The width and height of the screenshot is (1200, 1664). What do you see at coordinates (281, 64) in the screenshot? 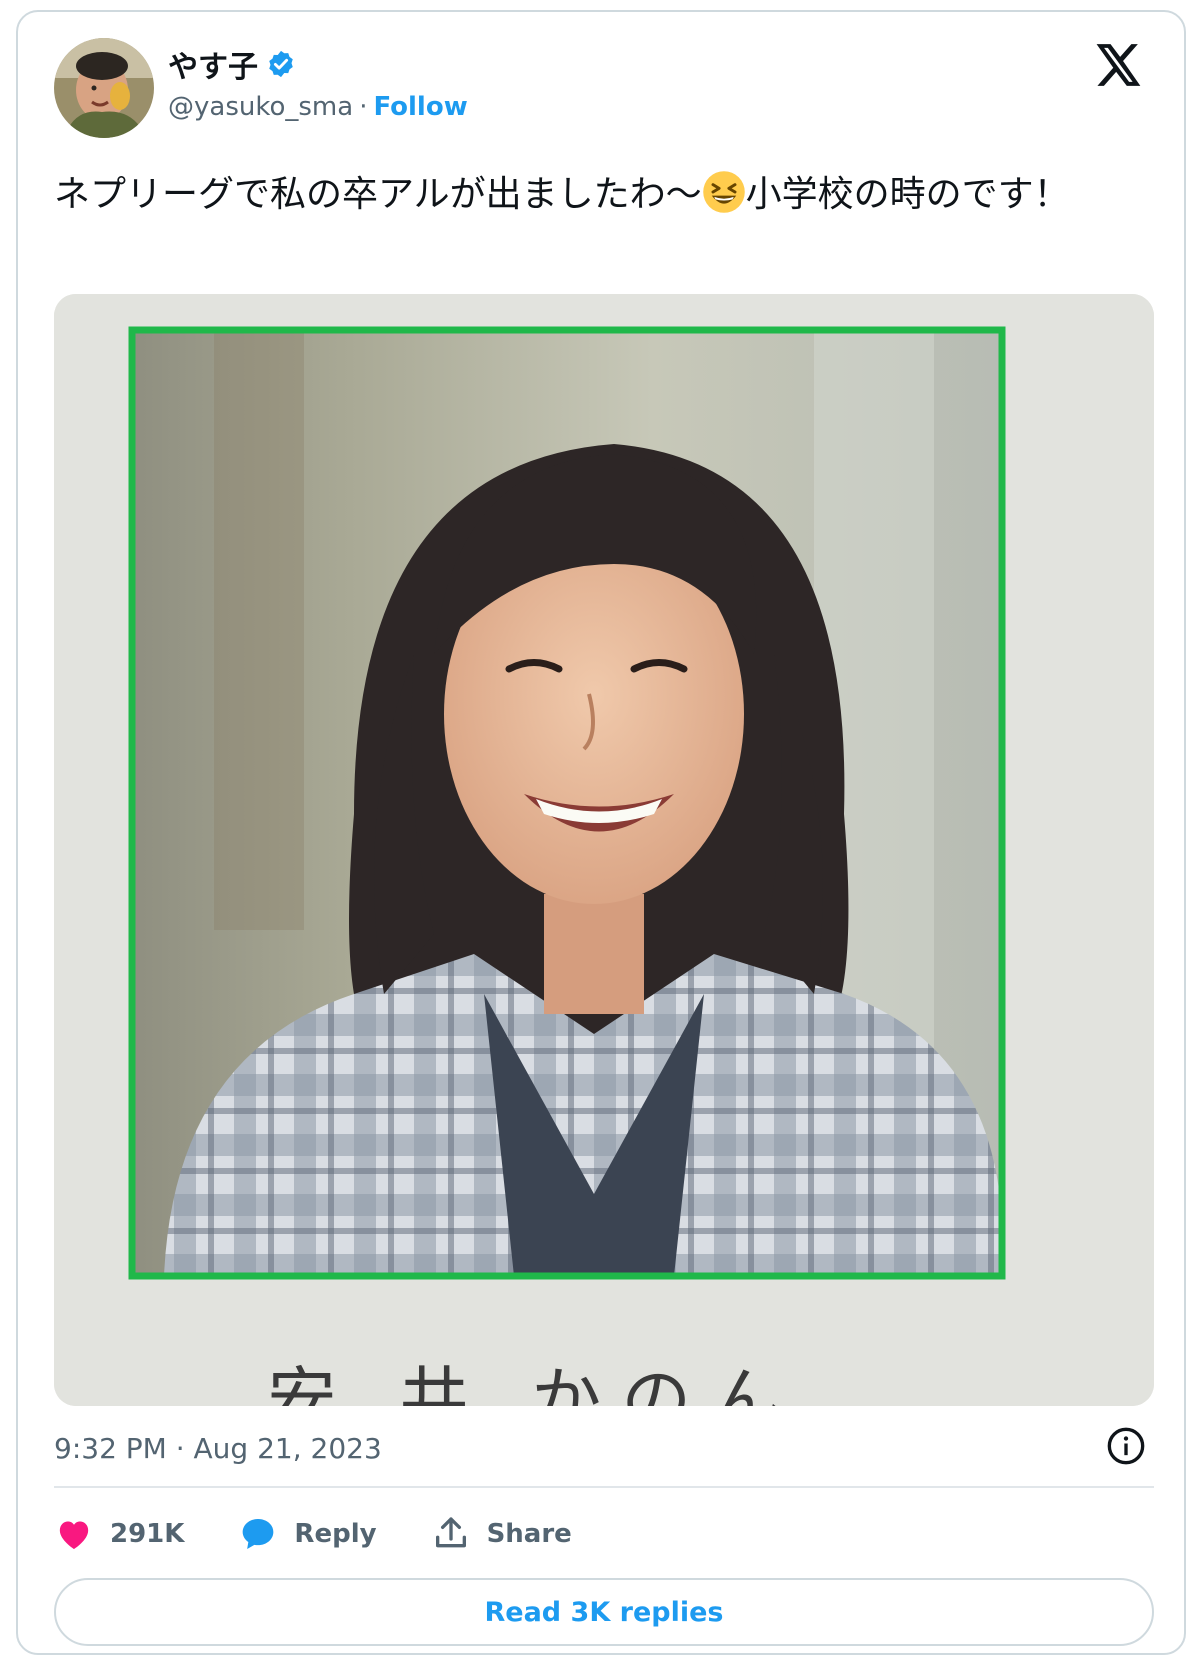
I see `verified-badge-icon` at bounding box center [281, 64].